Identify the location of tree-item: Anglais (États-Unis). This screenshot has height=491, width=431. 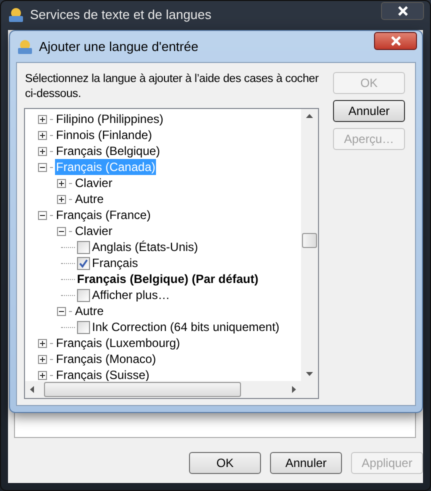
(145, 247).